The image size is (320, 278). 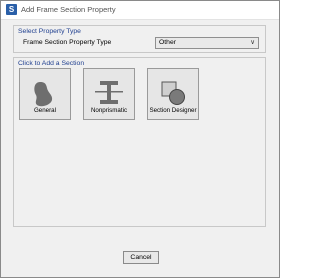 What do you see at coordinates (207, 43) in the screenshot?
I see `frame-section-property-type-dropdown: Other ∨` at bounding box center [207, 43].